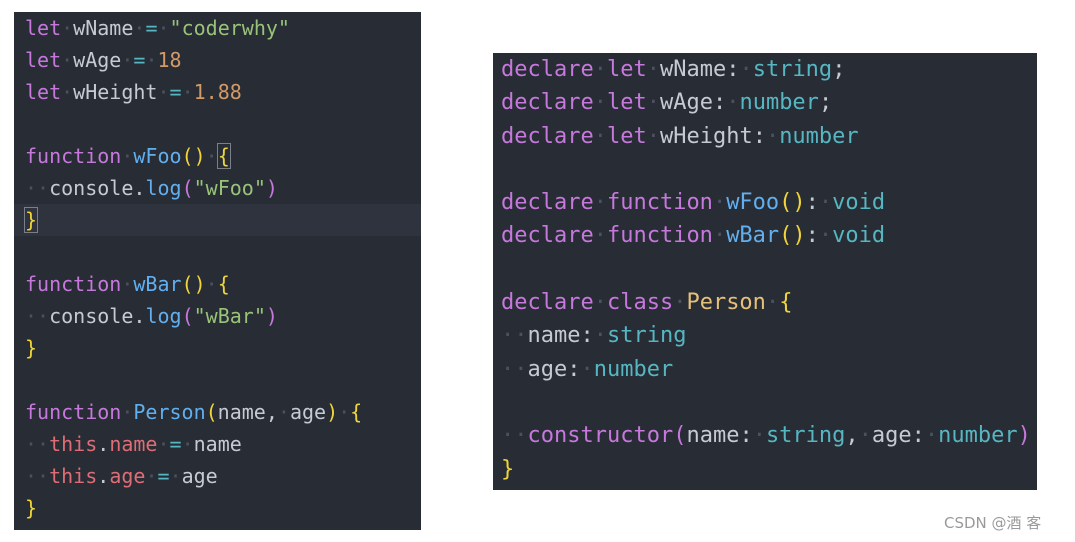 This screenshot has width=1075, height=542. What do you see at coordinates (769, 335) in the screenshot?
I see `code-line: ··name:·string` at bounding box center [769, 335].